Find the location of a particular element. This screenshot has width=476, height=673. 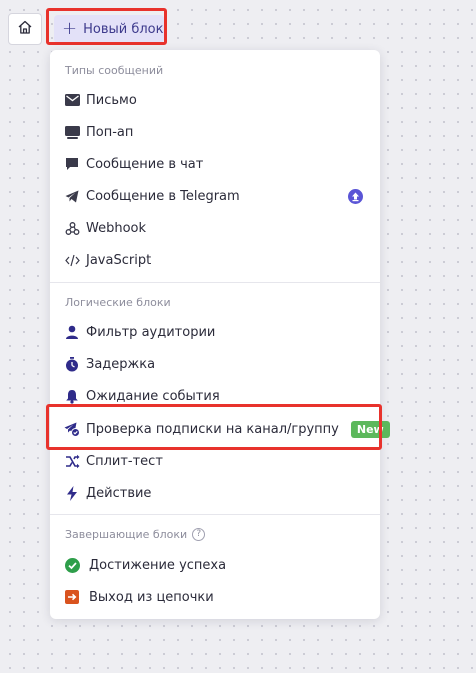

menu-item-exit-chain: Выход из цепочки is located at coordinates (215, 597).